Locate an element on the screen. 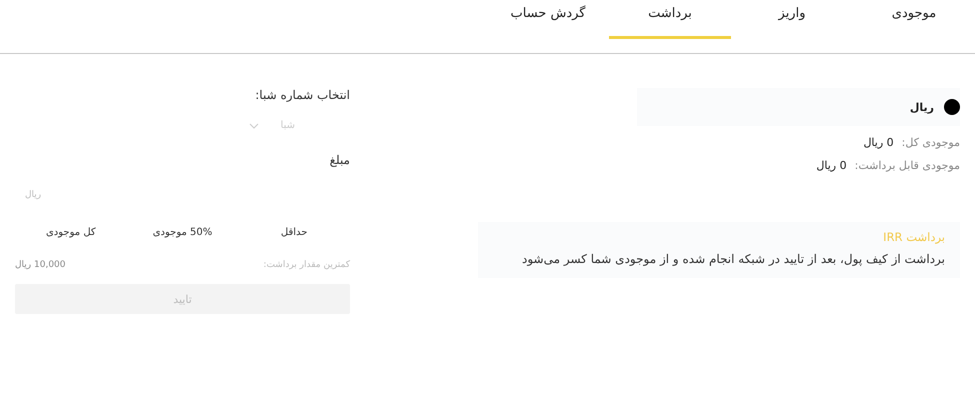 The image size is (975, 416). minimum-label: کمترین مقدار برداشت: is located at coordinates (306, 265).